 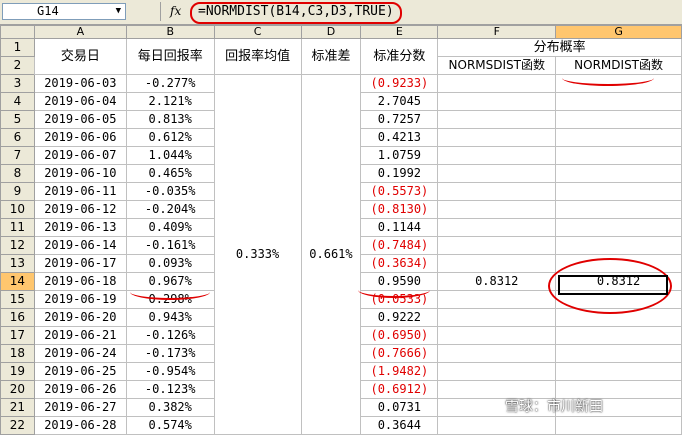 What do you see at coordinates (17, 83) in the screenshot?
I see `row-header-3: 3` at bounding box center [17, 83].